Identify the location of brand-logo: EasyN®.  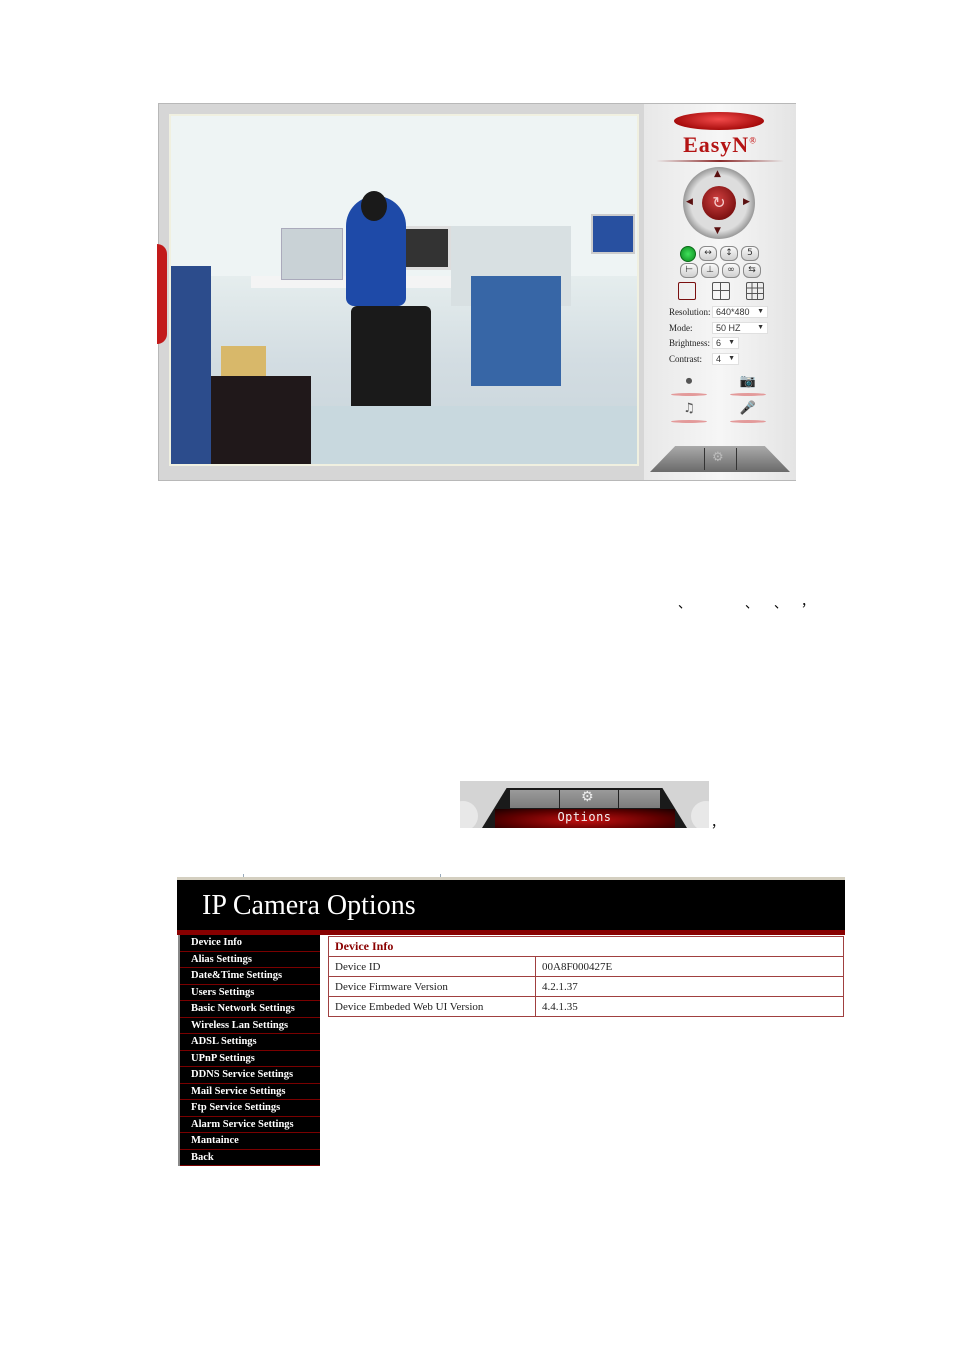
(720, 144).